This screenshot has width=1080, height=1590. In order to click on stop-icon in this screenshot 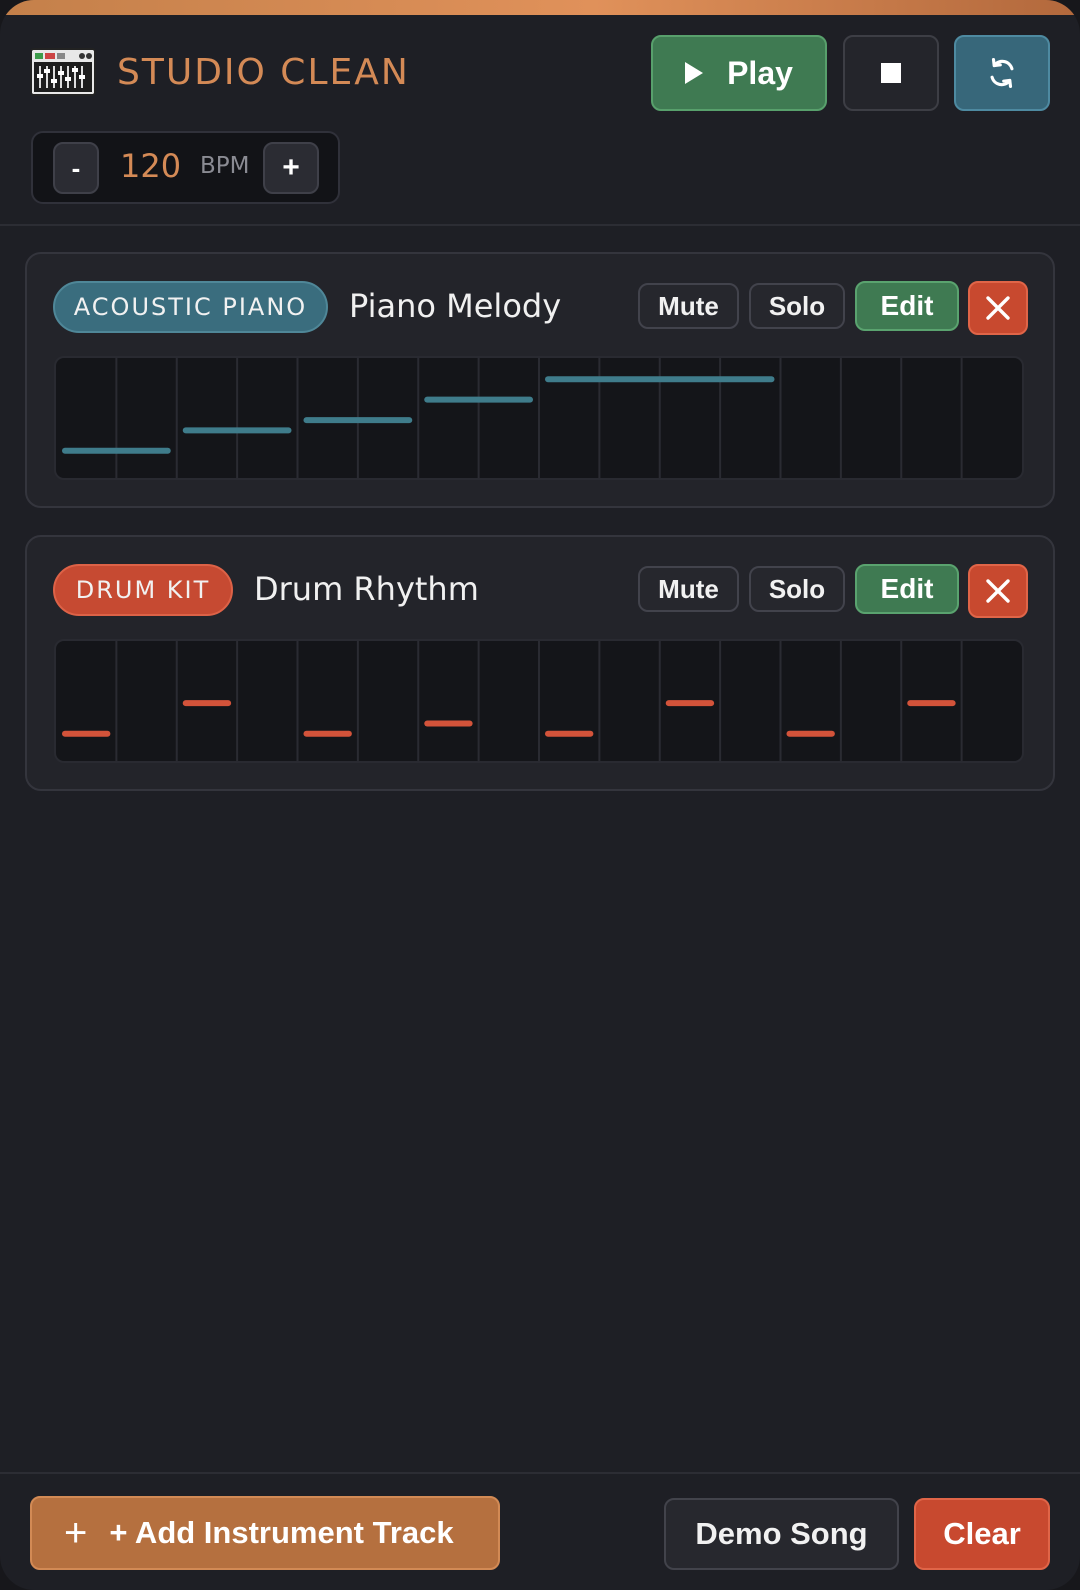, I will do `click(891, 73)`.